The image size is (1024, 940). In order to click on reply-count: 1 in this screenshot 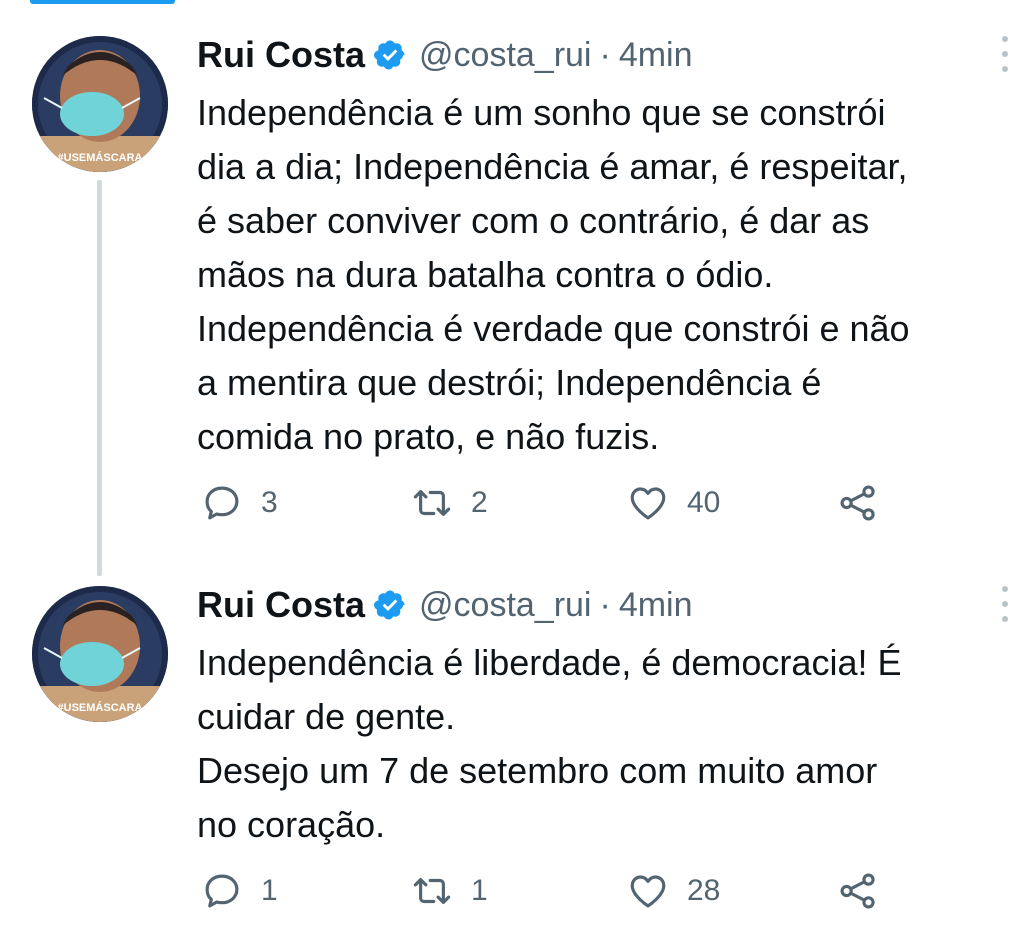, I will do `click(269, 890)`.